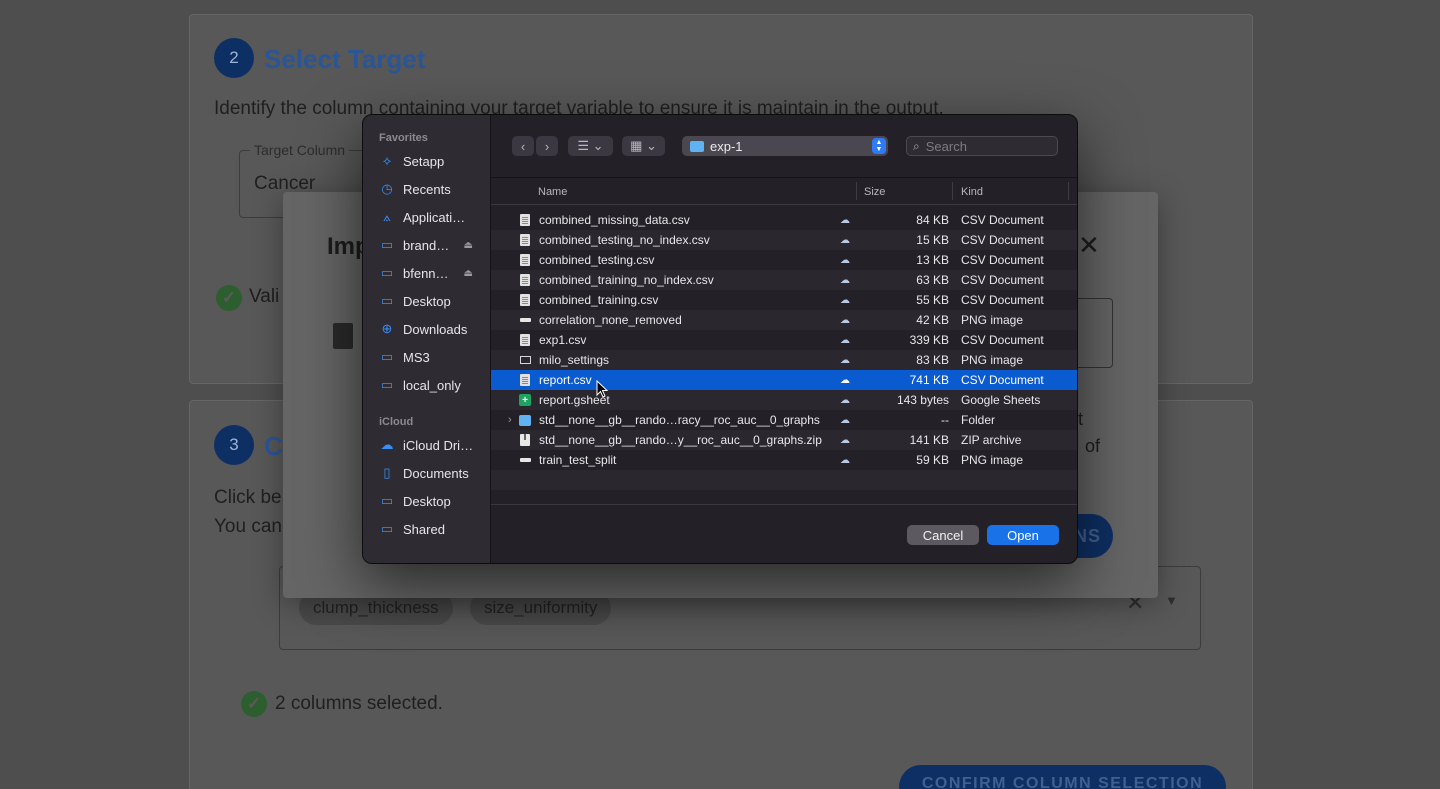  Describe the element at coordinates (922, 400) in the screenshot. I see `file-size: 143 bytes` at that location.